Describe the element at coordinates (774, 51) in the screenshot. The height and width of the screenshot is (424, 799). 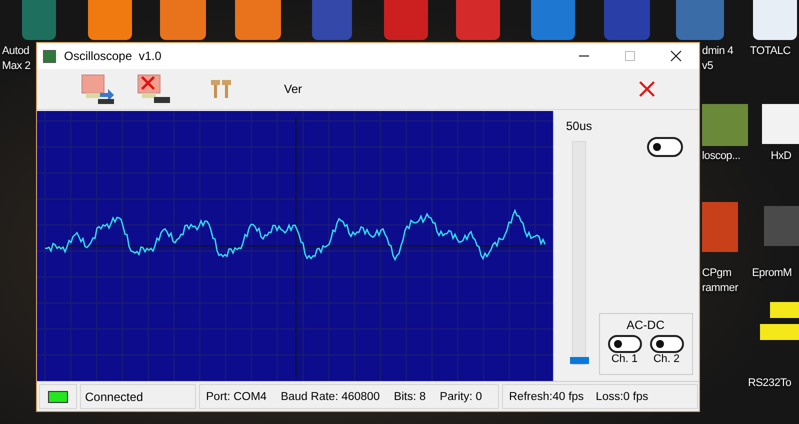
I see `desktop-icon-label: TOTALC` at that location.